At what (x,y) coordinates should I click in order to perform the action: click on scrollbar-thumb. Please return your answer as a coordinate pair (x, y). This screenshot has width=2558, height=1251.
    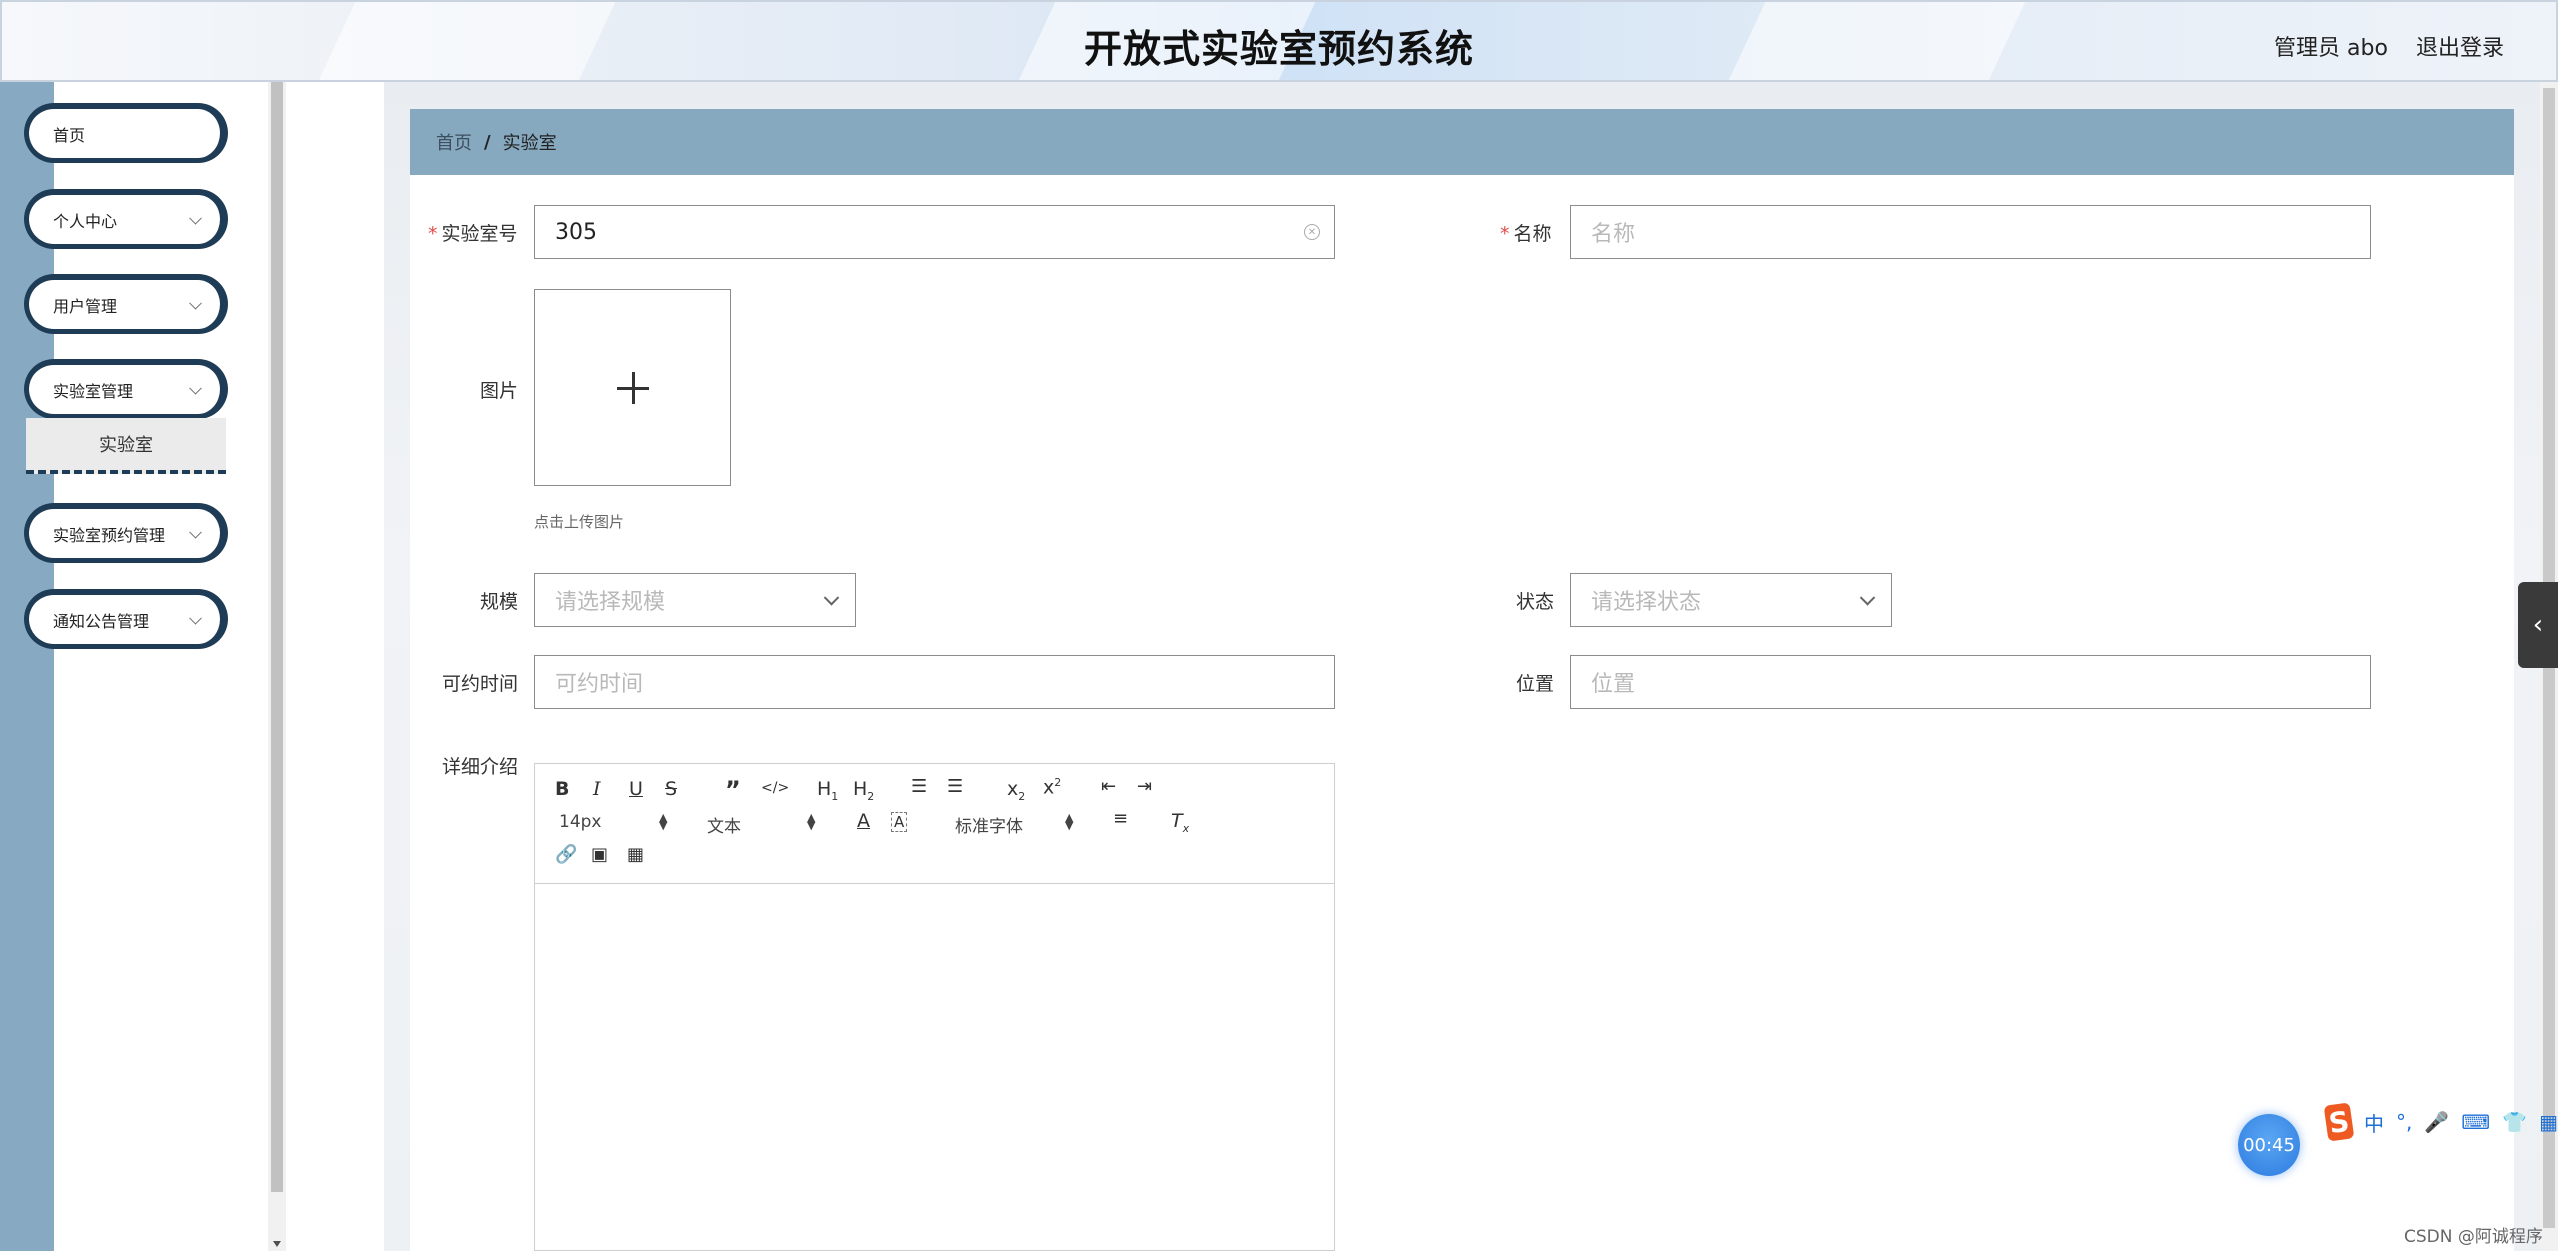
    Looking at the image, I should click on (277, 637).